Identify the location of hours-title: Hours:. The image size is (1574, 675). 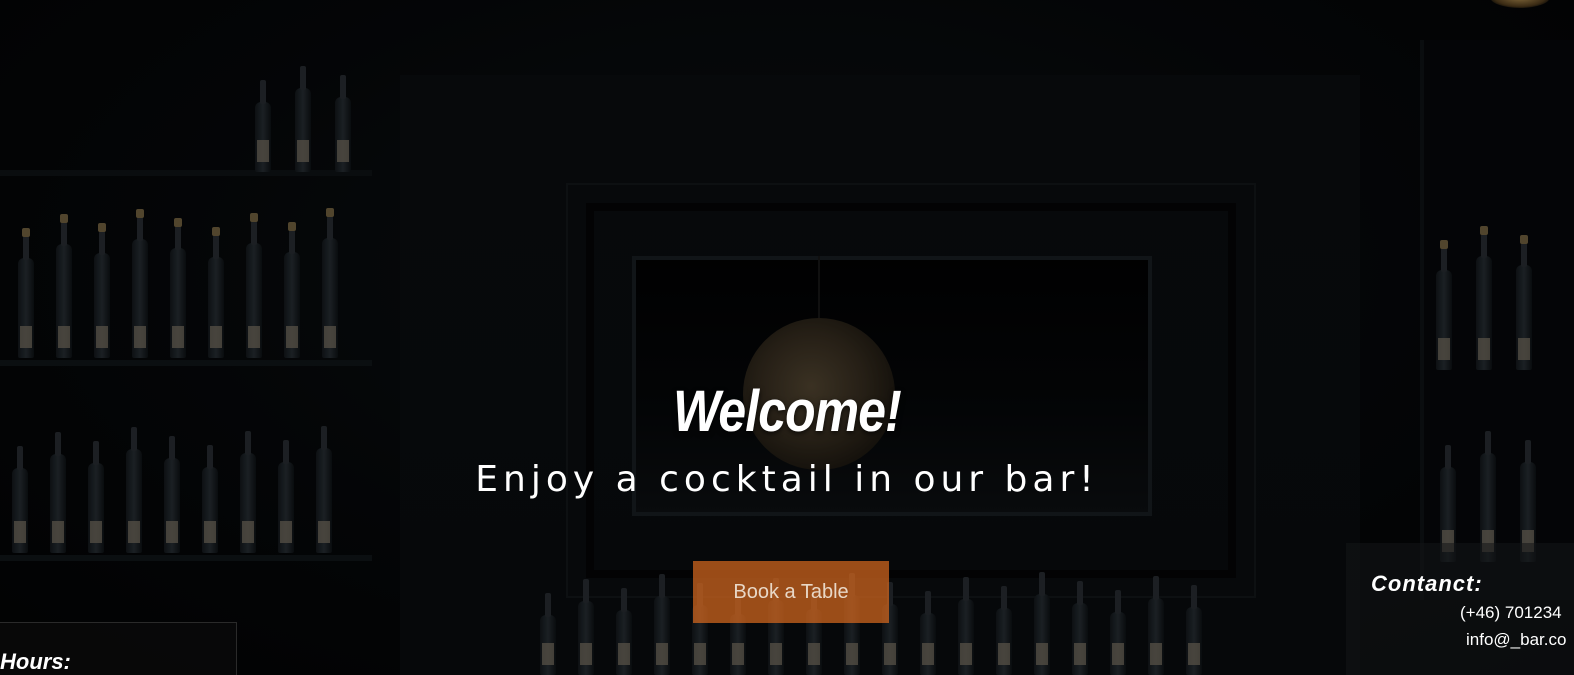
(35, 661).